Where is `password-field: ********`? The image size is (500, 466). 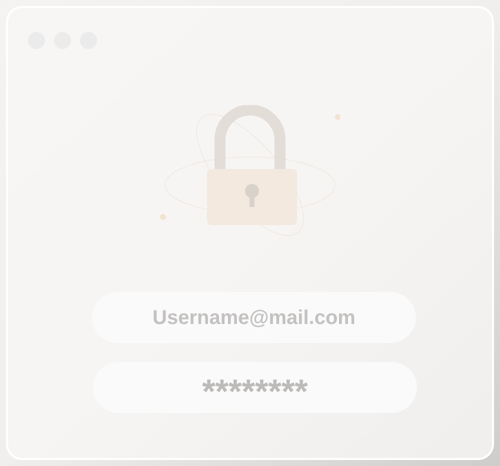 password-field: ******** is located at coordinates (255, 387).